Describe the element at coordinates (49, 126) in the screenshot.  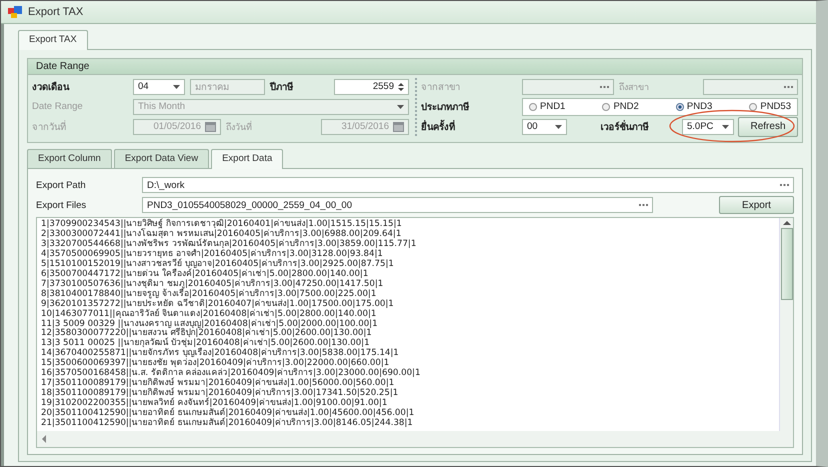
I see `field-label: จากวันที่` at that location.